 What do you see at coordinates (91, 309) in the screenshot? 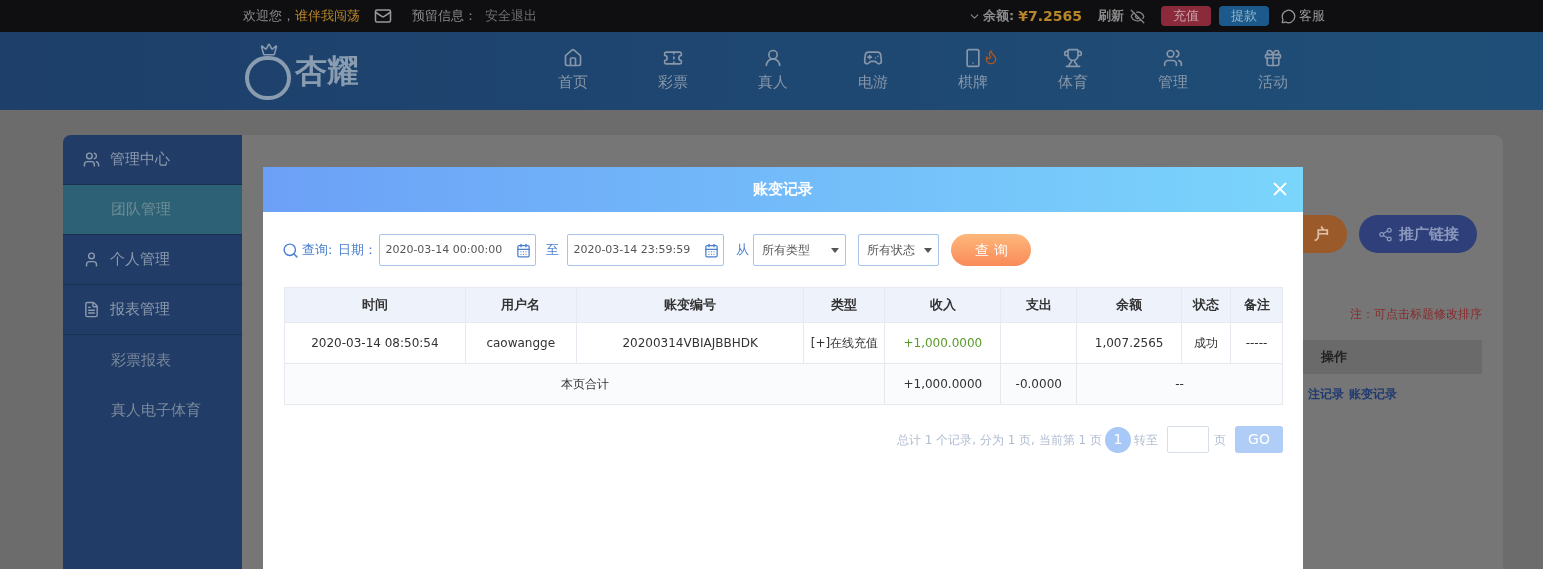
I see `document-icon` at bounding box center [91, 309].